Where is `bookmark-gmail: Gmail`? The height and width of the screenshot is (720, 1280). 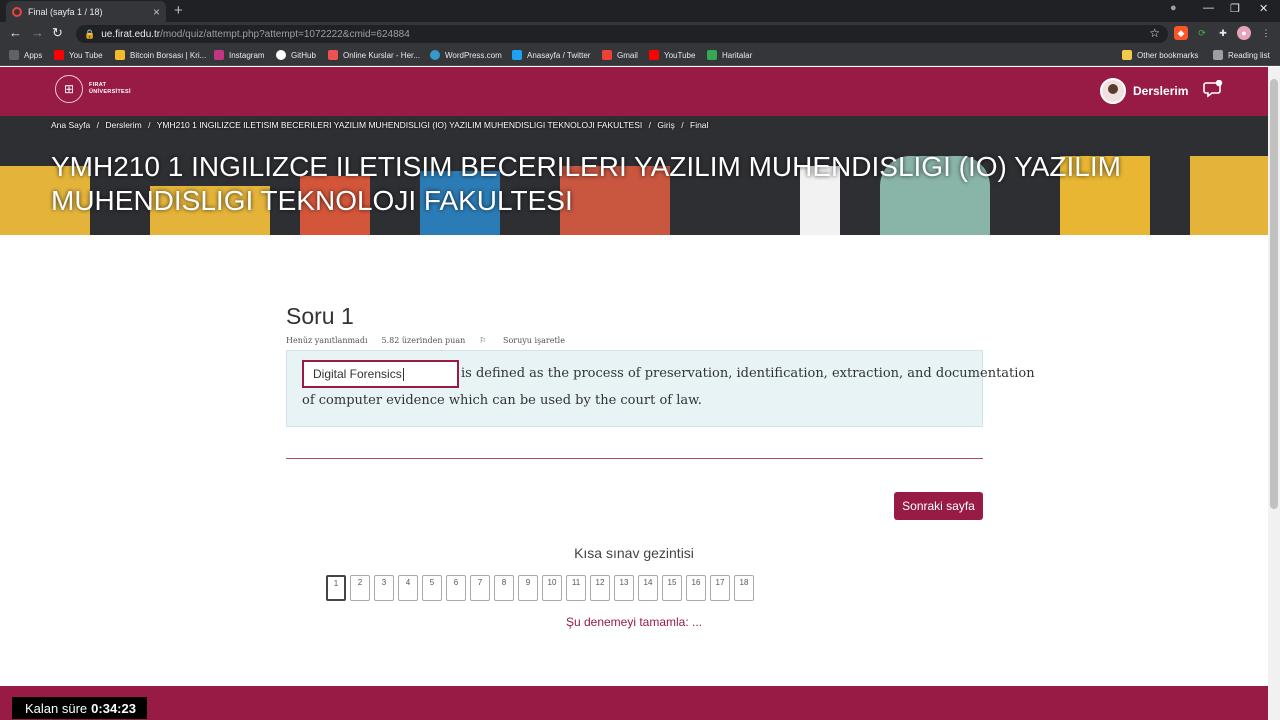
bookmark-gmail: Gmail is located at coordinates (620, 55).